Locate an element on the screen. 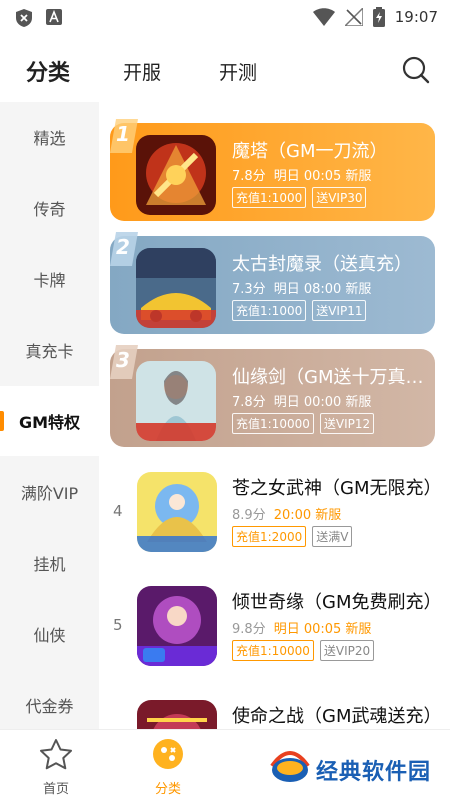  game-name: 倾世奇缘（GM免费刷充） is located at coordinates (337, 602).